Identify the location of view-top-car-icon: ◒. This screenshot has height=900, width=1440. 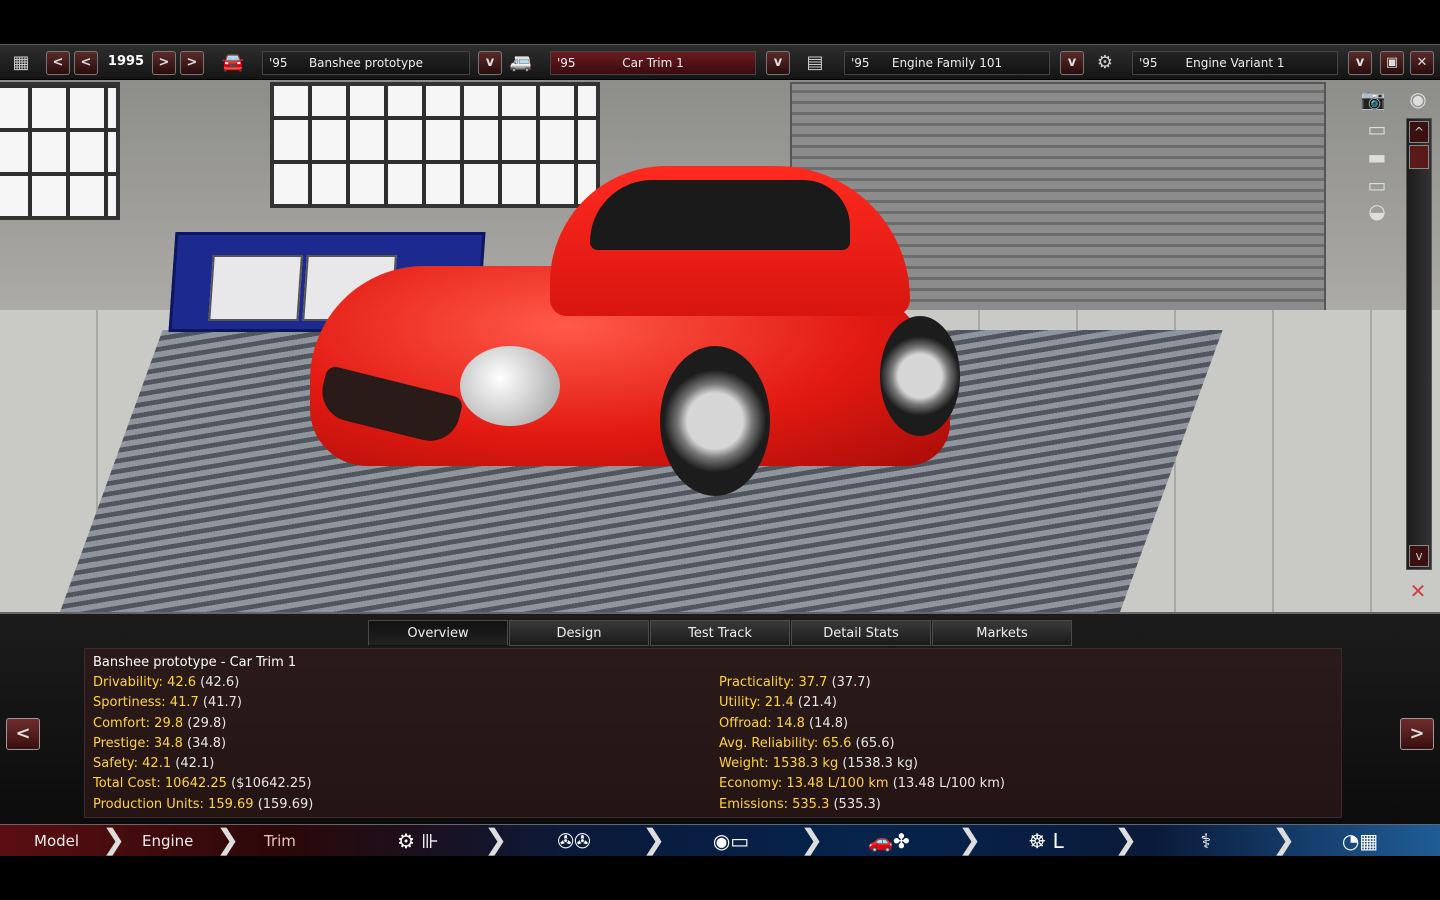
(1377, 211).